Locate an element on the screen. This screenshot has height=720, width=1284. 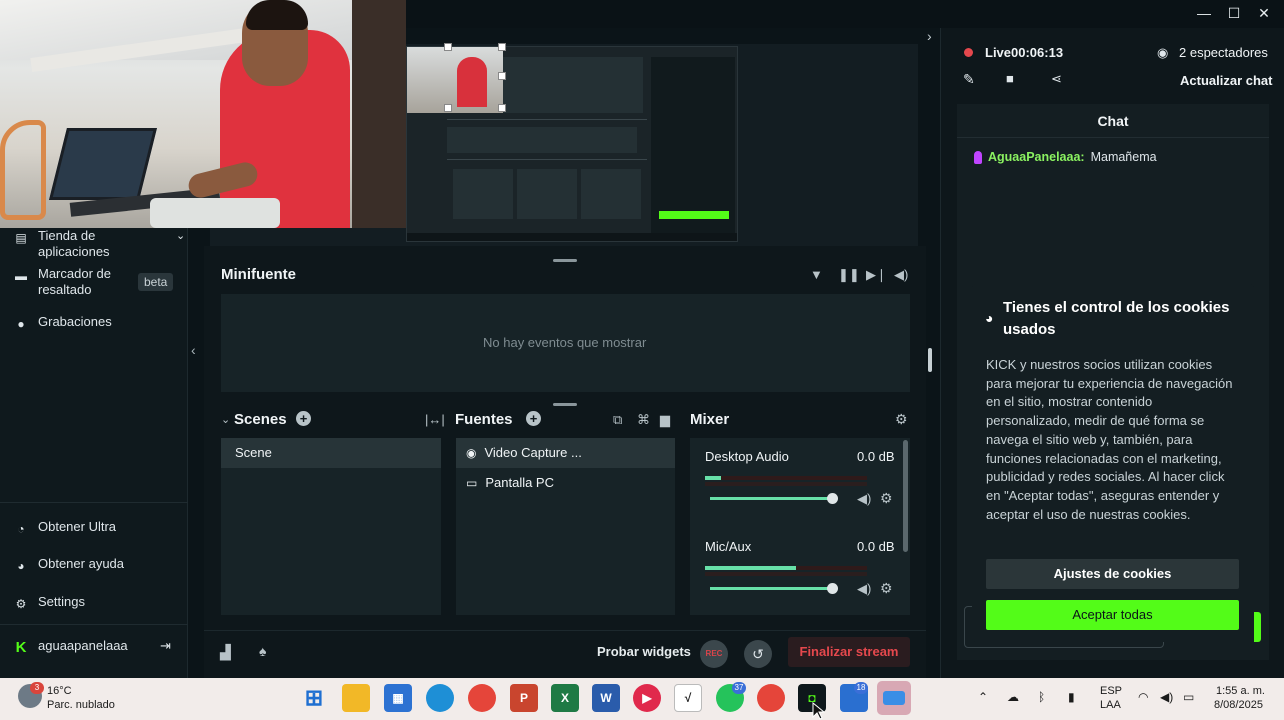
filter-icon: ▼ is located at coordinates (816, 274).